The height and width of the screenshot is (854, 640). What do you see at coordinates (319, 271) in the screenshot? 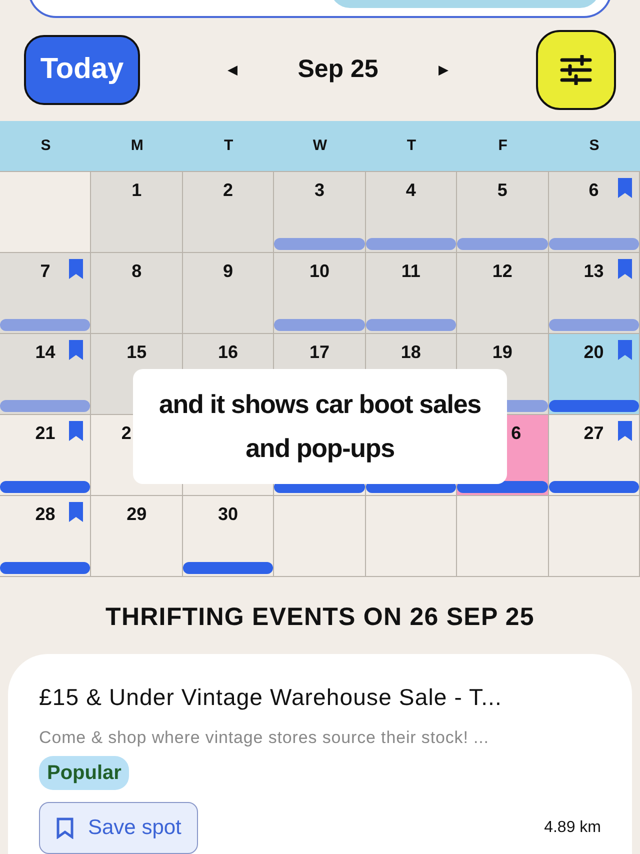
I see `day-number: 10` at bounding box center [319, 271].